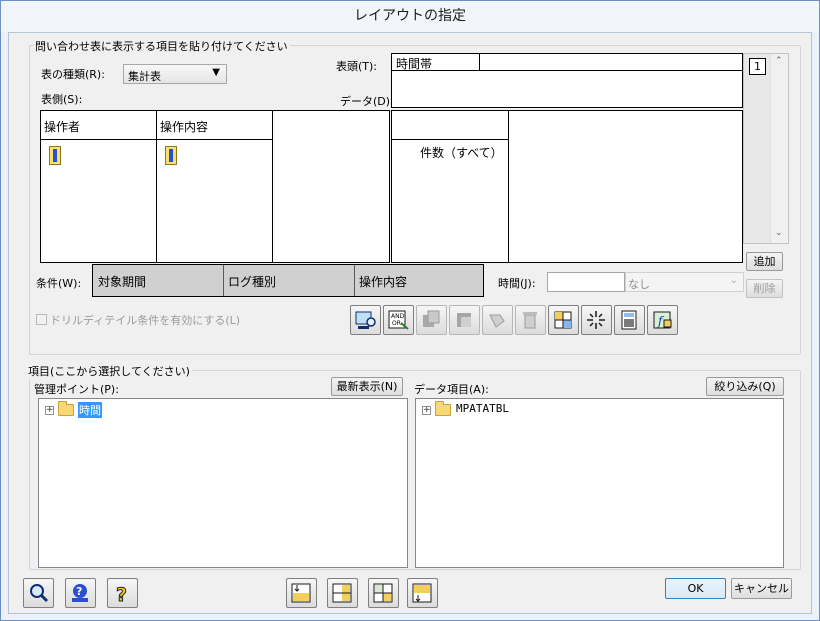  I want to click on magnifier-icon, so click(39, 593).